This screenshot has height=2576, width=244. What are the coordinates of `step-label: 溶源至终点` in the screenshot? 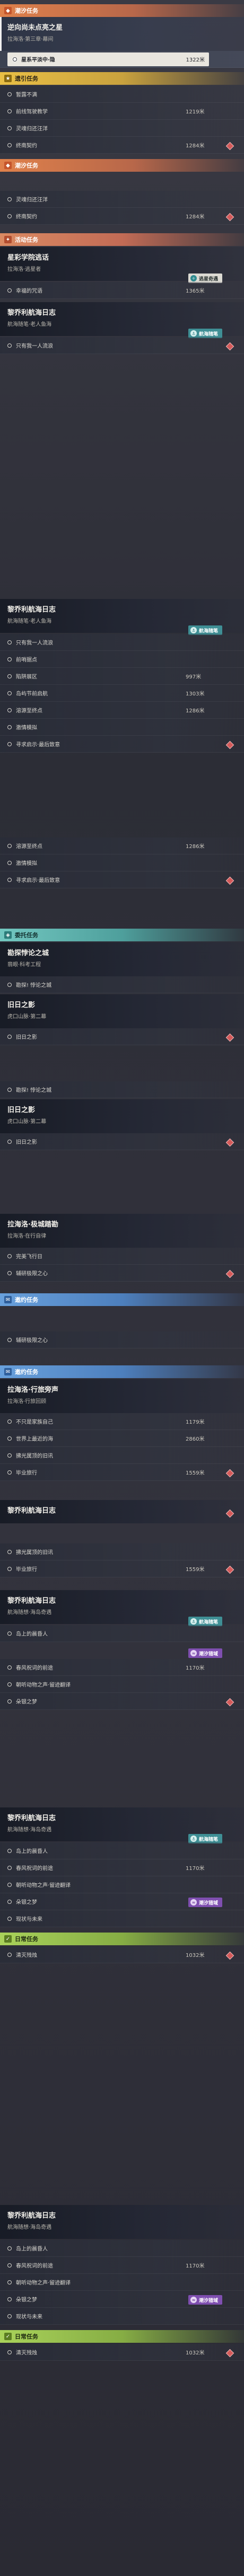 It's located at (29, 711).